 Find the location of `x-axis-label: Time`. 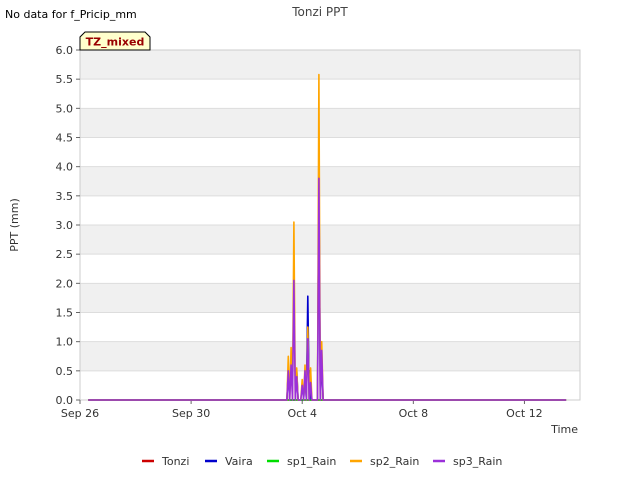

x-axis-label: Time is located at coordinates (564, 429).